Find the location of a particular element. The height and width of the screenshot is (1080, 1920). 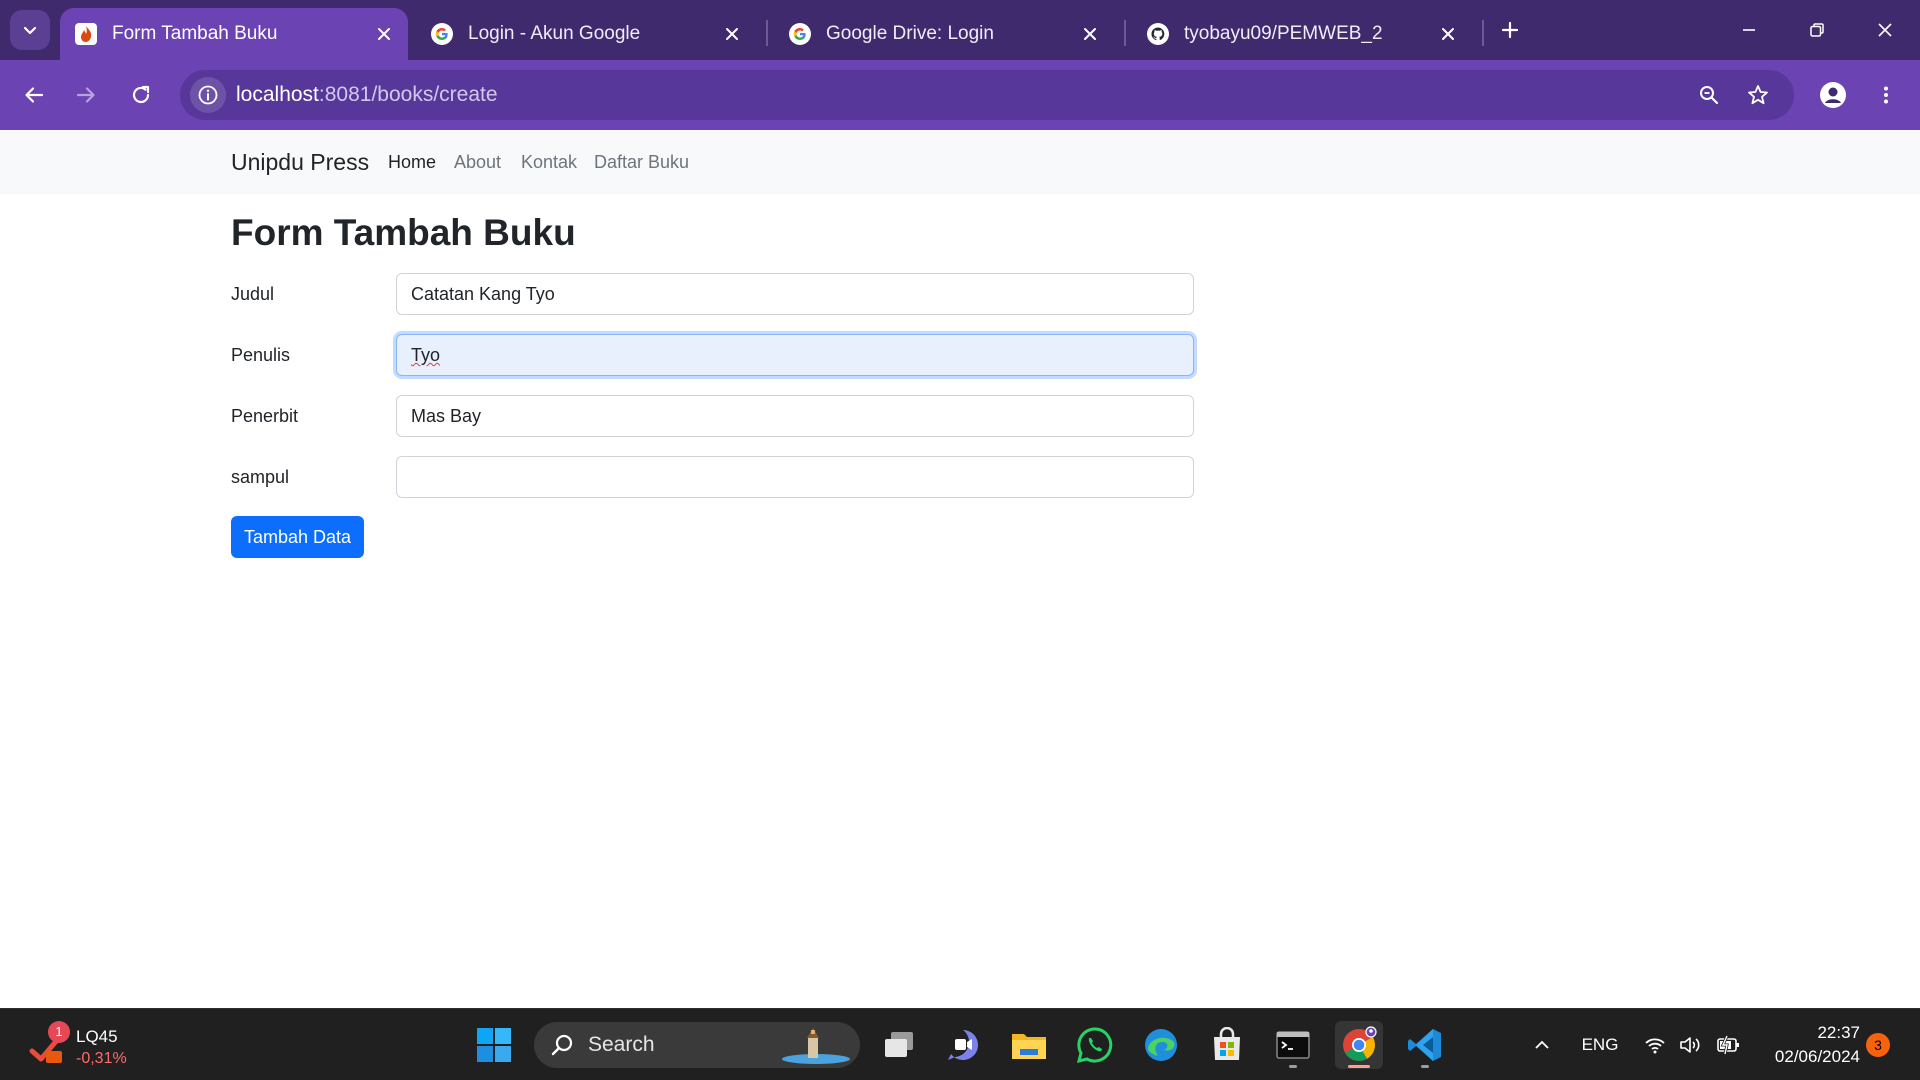

tab-title: Google Drive: Login is located at coordinates (910, 33).